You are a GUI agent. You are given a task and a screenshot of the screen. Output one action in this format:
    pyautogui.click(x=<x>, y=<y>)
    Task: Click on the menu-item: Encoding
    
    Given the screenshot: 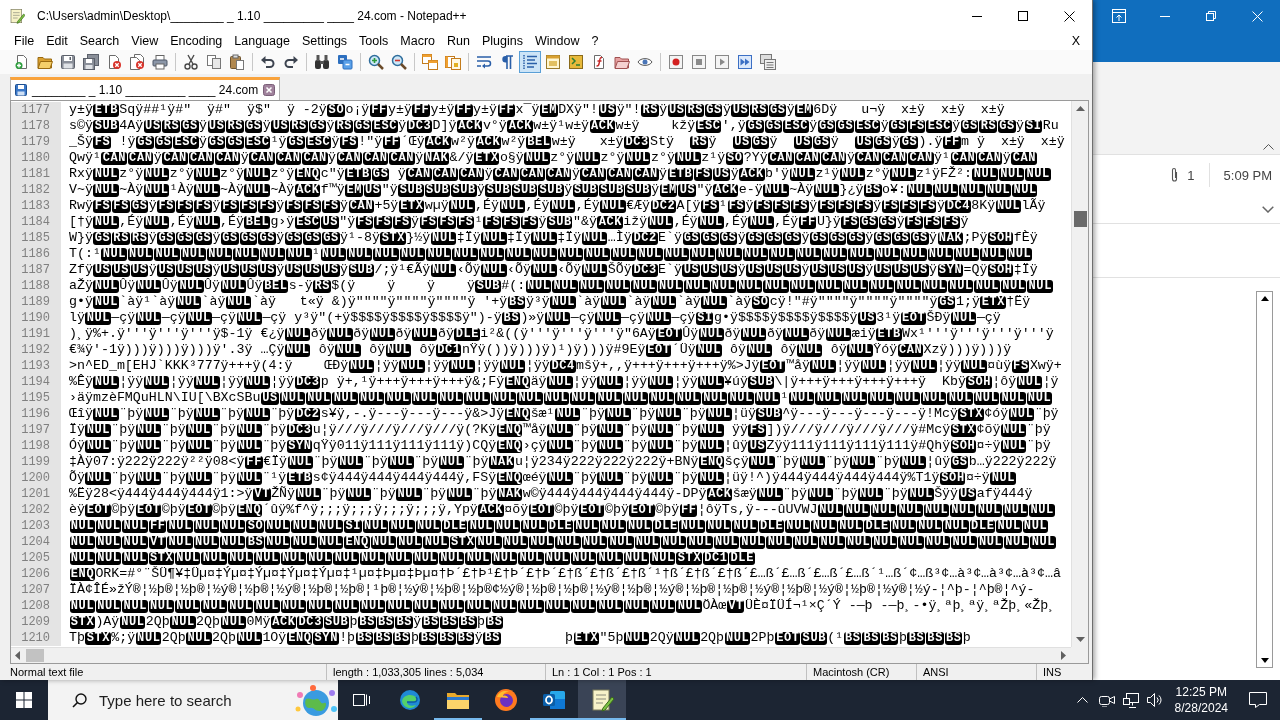 What is the action you would take?
    pyautogui.click(x=196, y=41)
    